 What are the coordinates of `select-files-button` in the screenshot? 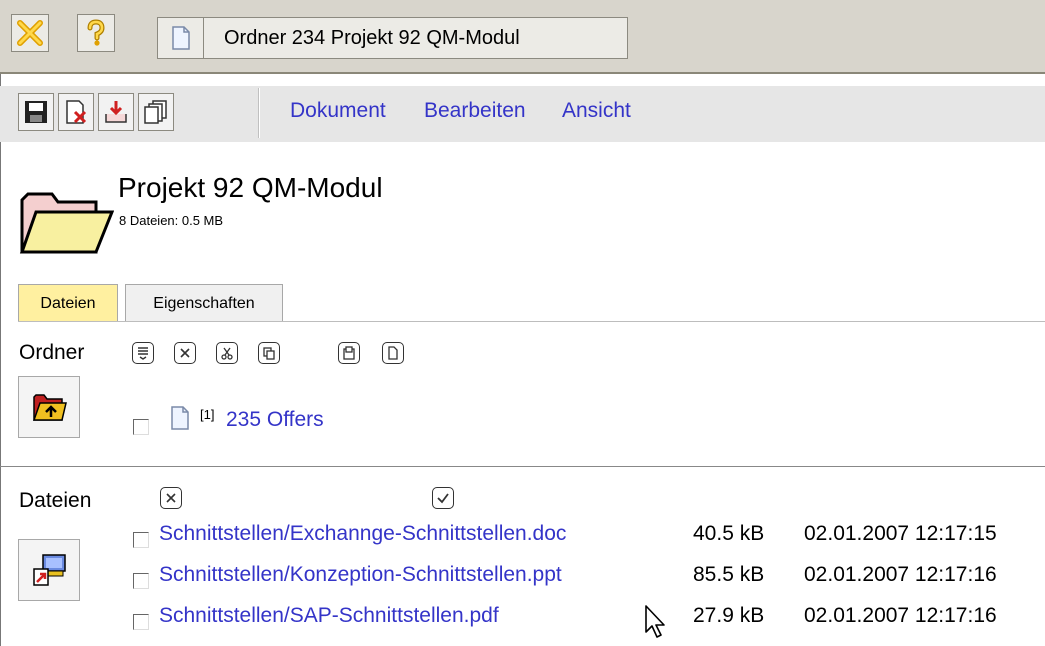 It's located at (443, 498).